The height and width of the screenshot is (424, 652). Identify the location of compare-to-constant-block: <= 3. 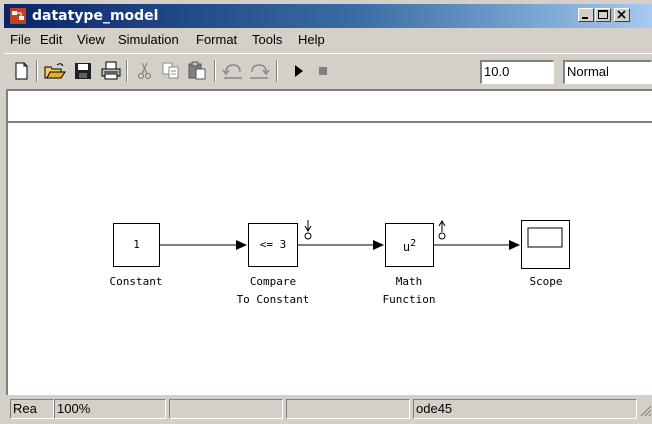
(273, 245).